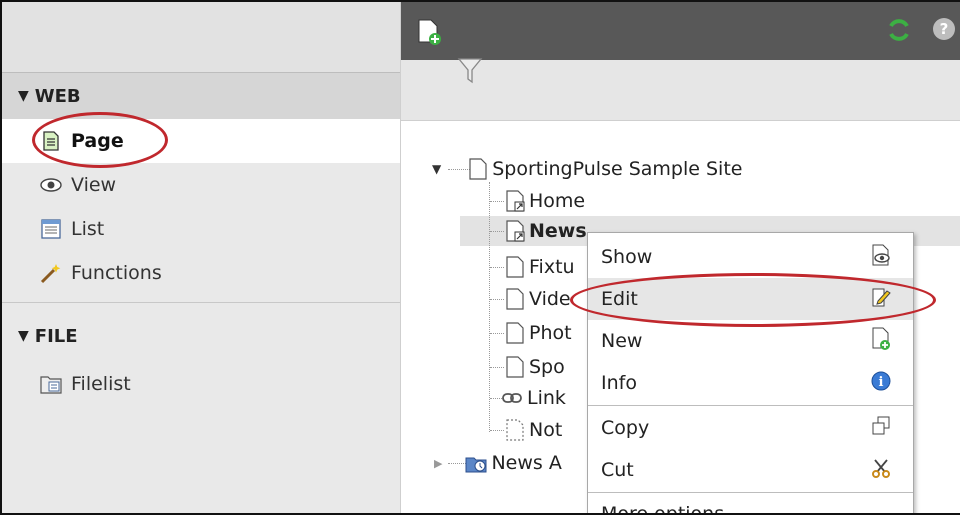  What do you see at coordinates (750, 299) in the screenshot?
I see `menu-item-edit: Edit` at bounding box center [750, 299].